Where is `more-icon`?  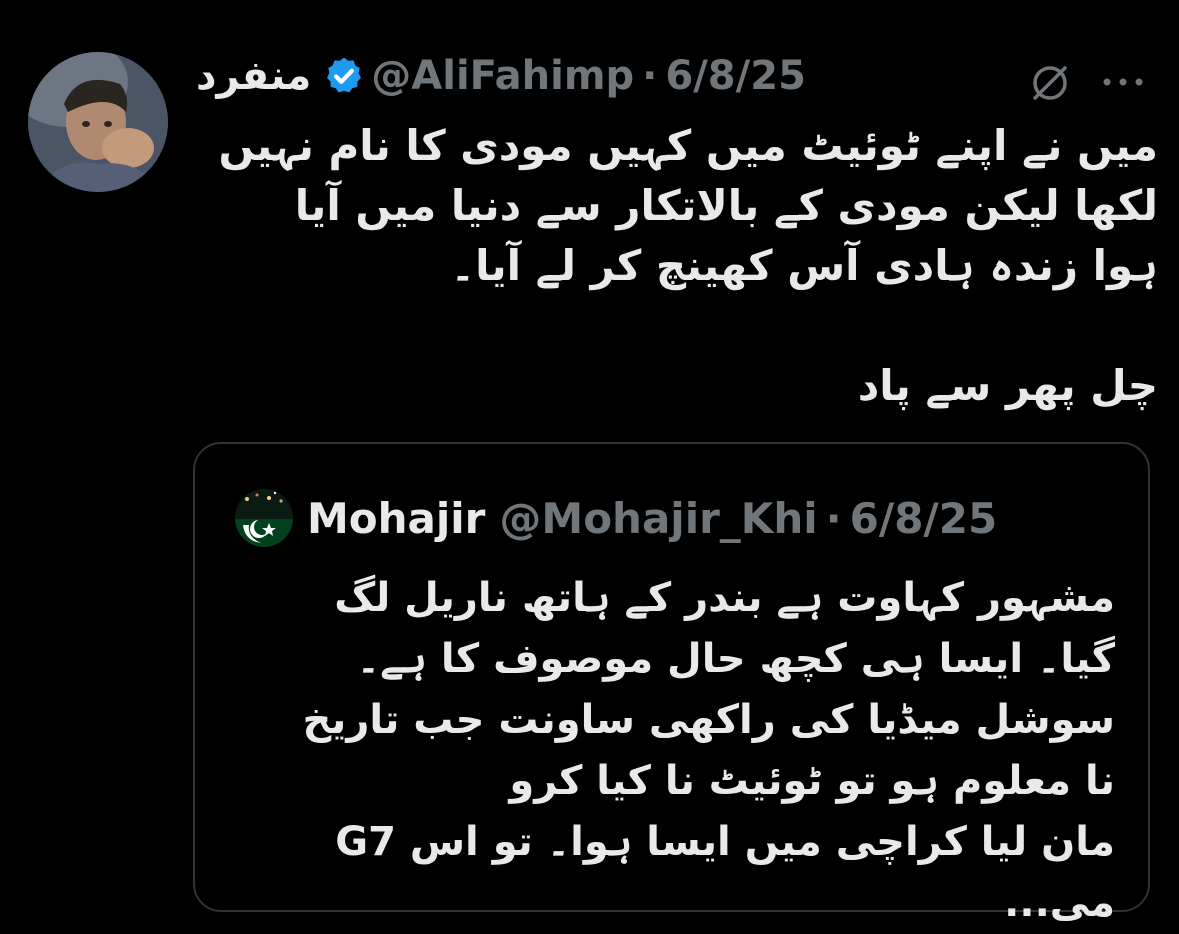 more-icon is located at coordinates (1123, 82).